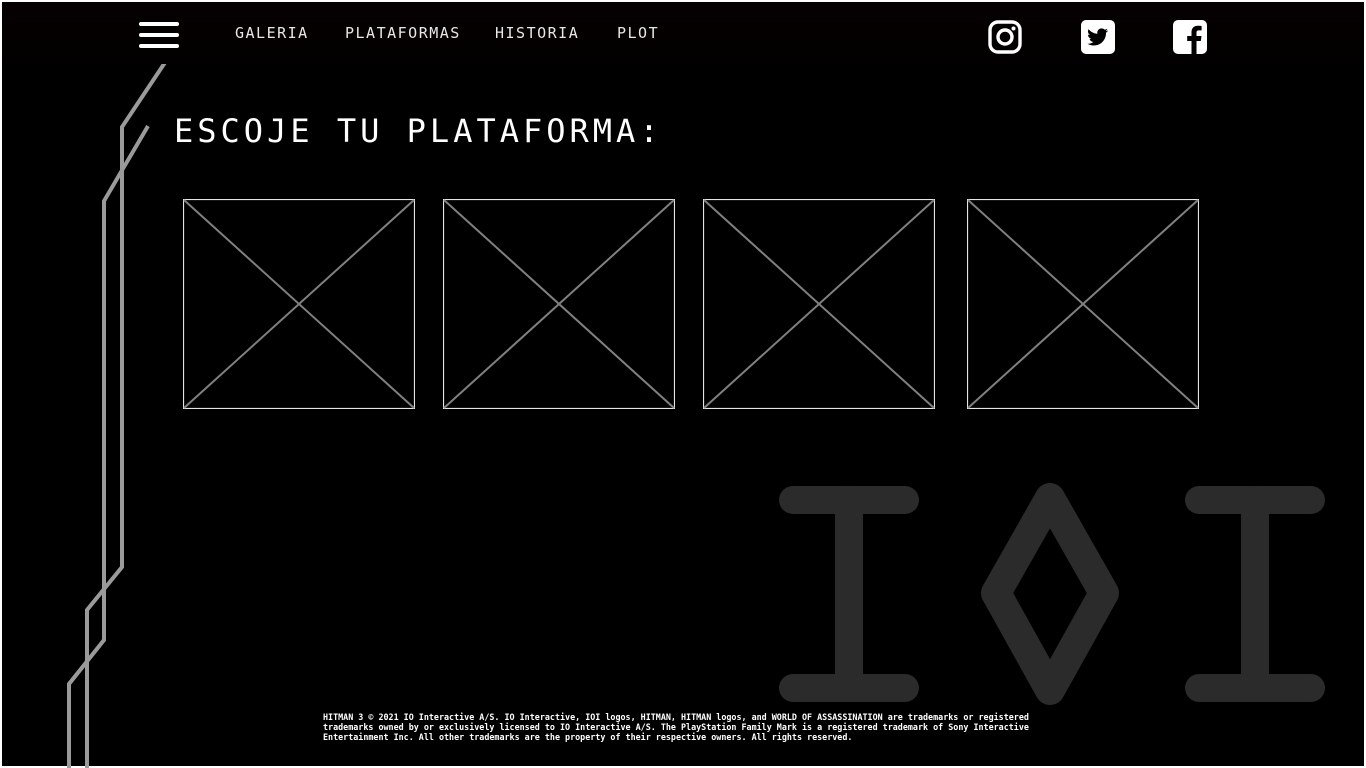 This screenshot has height=768, width=1366. I want to click on nav-link-galeria: GALERIA, so click(272, 33).